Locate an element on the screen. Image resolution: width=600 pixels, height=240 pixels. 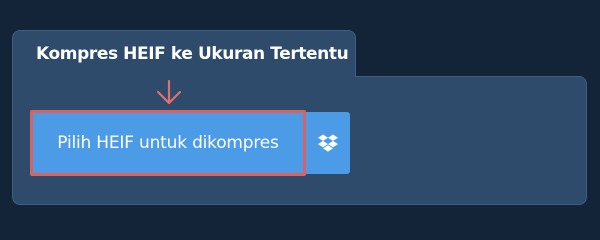
dropbox-icon is located at coordinates (328, 143).